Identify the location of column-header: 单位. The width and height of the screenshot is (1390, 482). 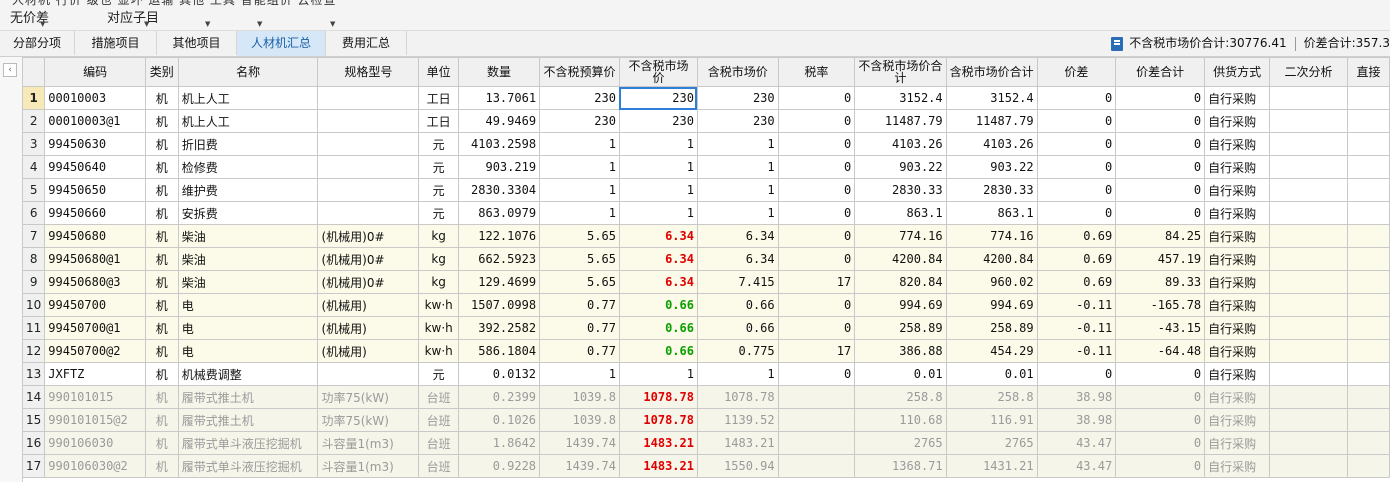
(438, 72).